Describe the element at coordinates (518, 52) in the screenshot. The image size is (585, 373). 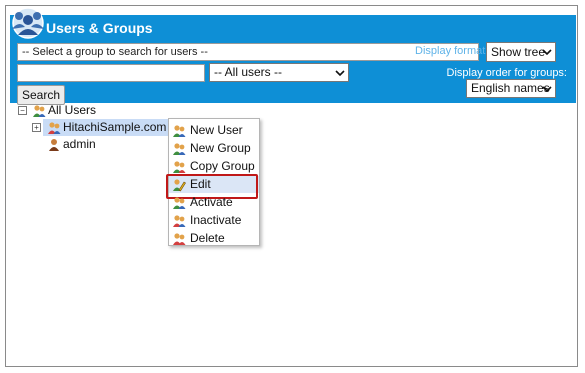
I see `show-tree-value: Show tree` at that location.